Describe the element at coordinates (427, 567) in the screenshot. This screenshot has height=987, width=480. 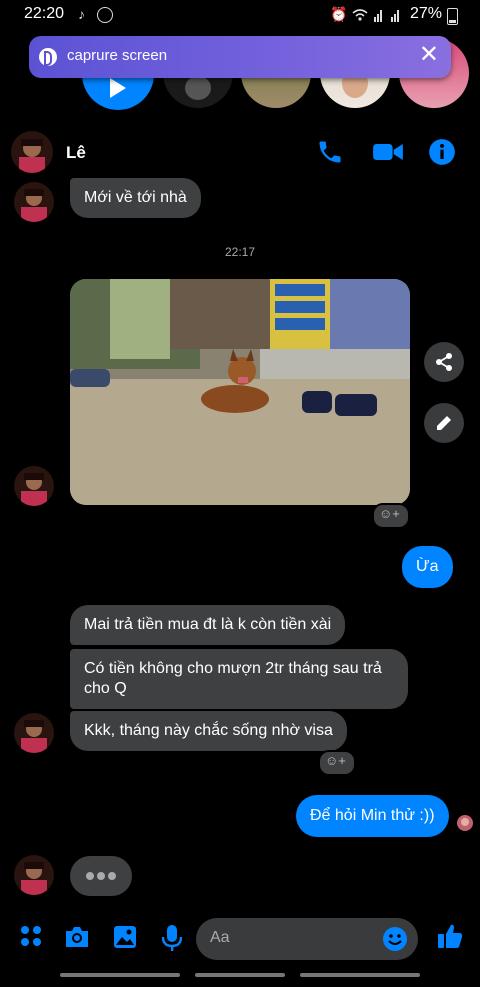
I see `sent-message: Ừa` at that location.